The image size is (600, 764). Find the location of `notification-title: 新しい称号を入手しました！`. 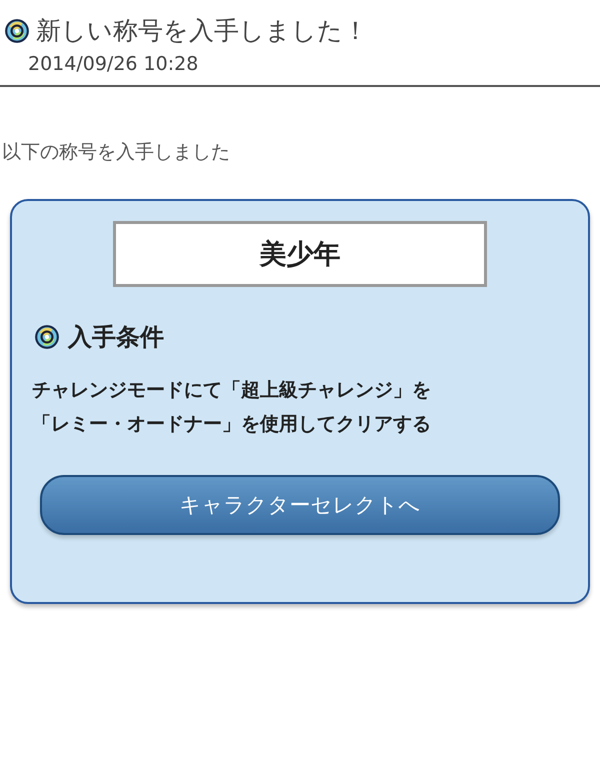

notification-title: 新しい称号を入手しました！ is located at coordinates (202, 31).